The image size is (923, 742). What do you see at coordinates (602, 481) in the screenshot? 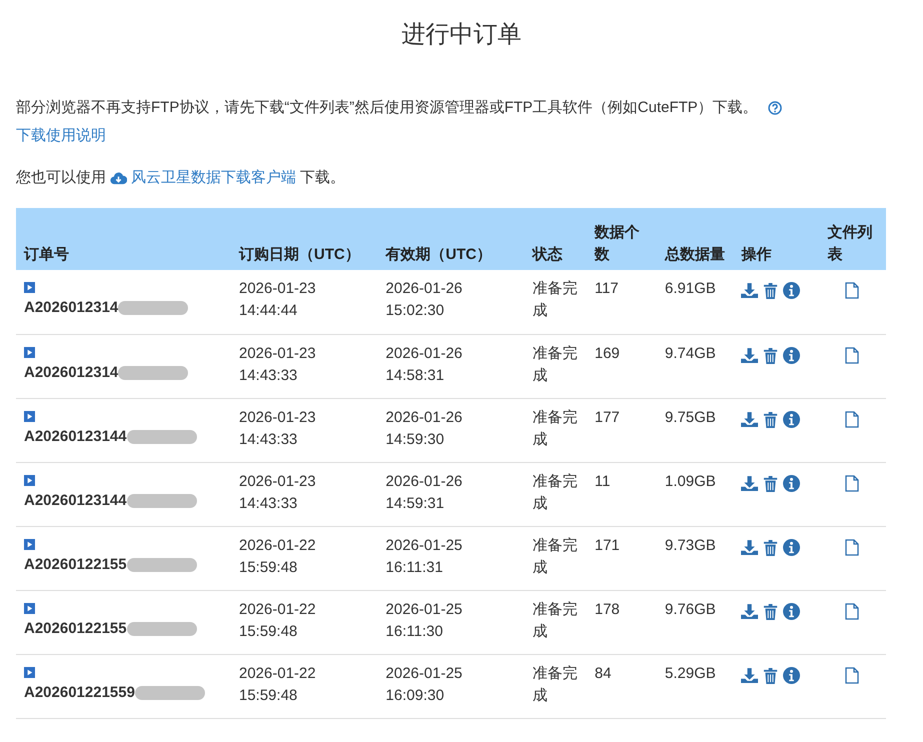
I see `data-count: 11` at bounding box center [602, 481].